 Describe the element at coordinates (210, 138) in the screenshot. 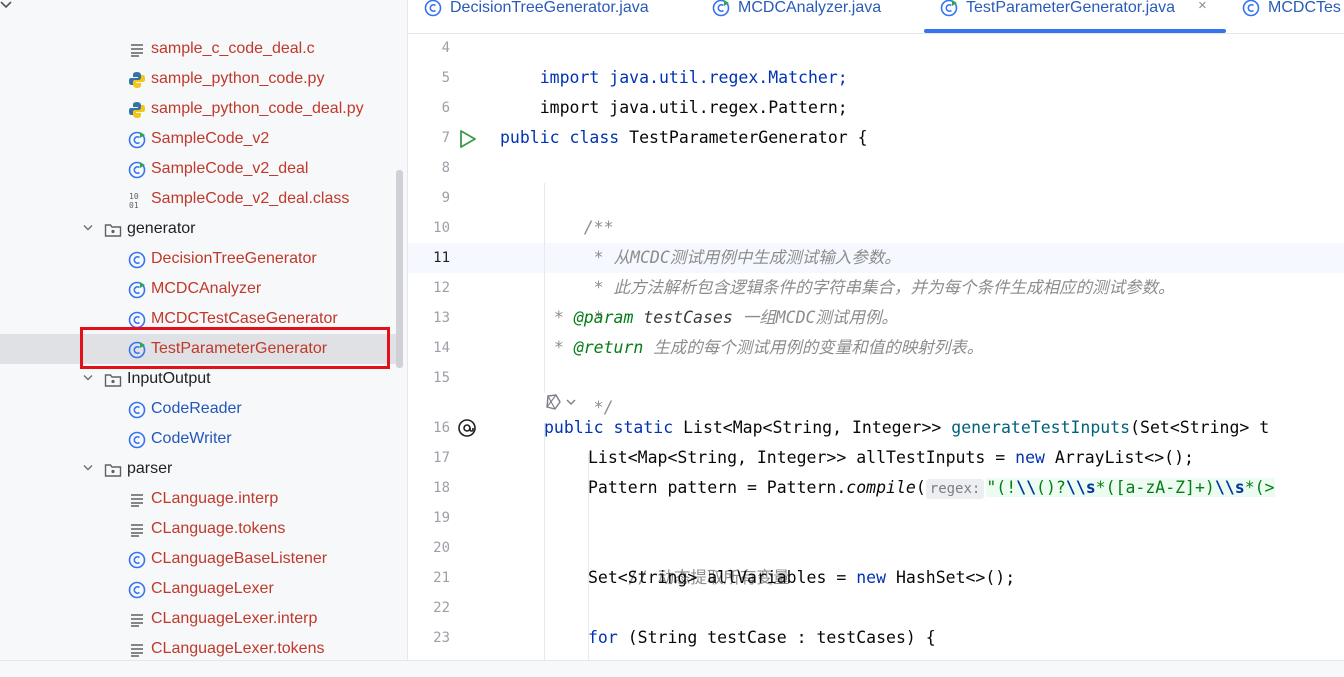

I see `tree-item-label: SampleCode_v2` at that location.